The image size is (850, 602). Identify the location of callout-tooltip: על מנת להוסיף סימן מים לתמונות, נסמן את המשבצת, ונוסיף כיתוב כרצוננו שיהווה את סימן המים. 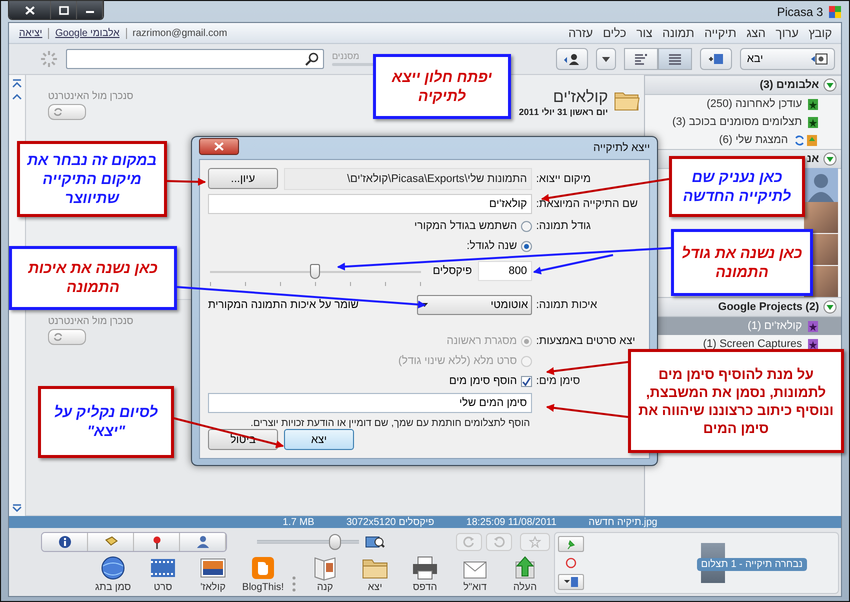
(736, 401).